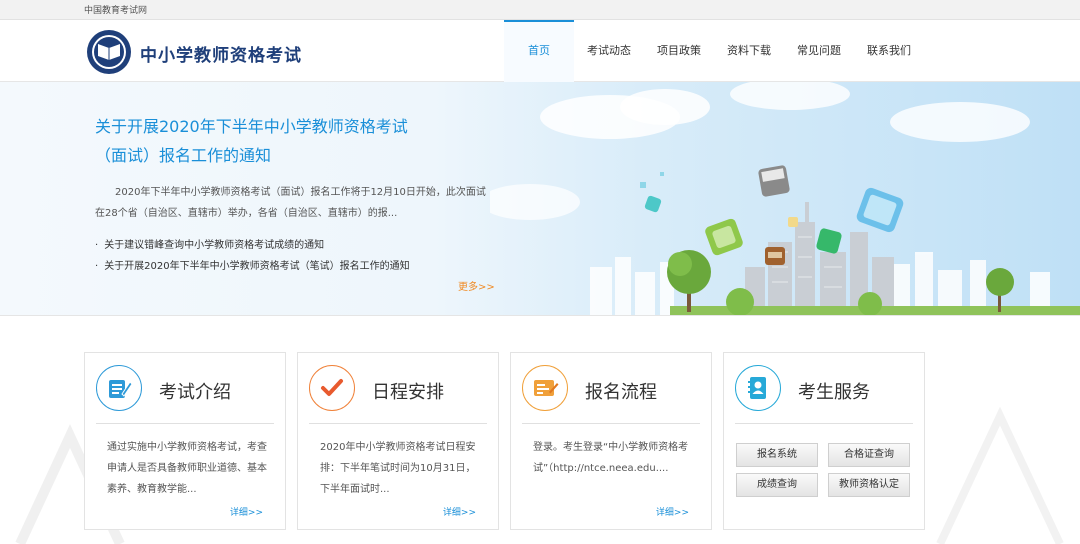 Image resolution: width=1080 pixels, height=544 pixels. Describe the element at coordinates (476, 285) in the screenshot. I see `more-link: 更多>>` at that location.